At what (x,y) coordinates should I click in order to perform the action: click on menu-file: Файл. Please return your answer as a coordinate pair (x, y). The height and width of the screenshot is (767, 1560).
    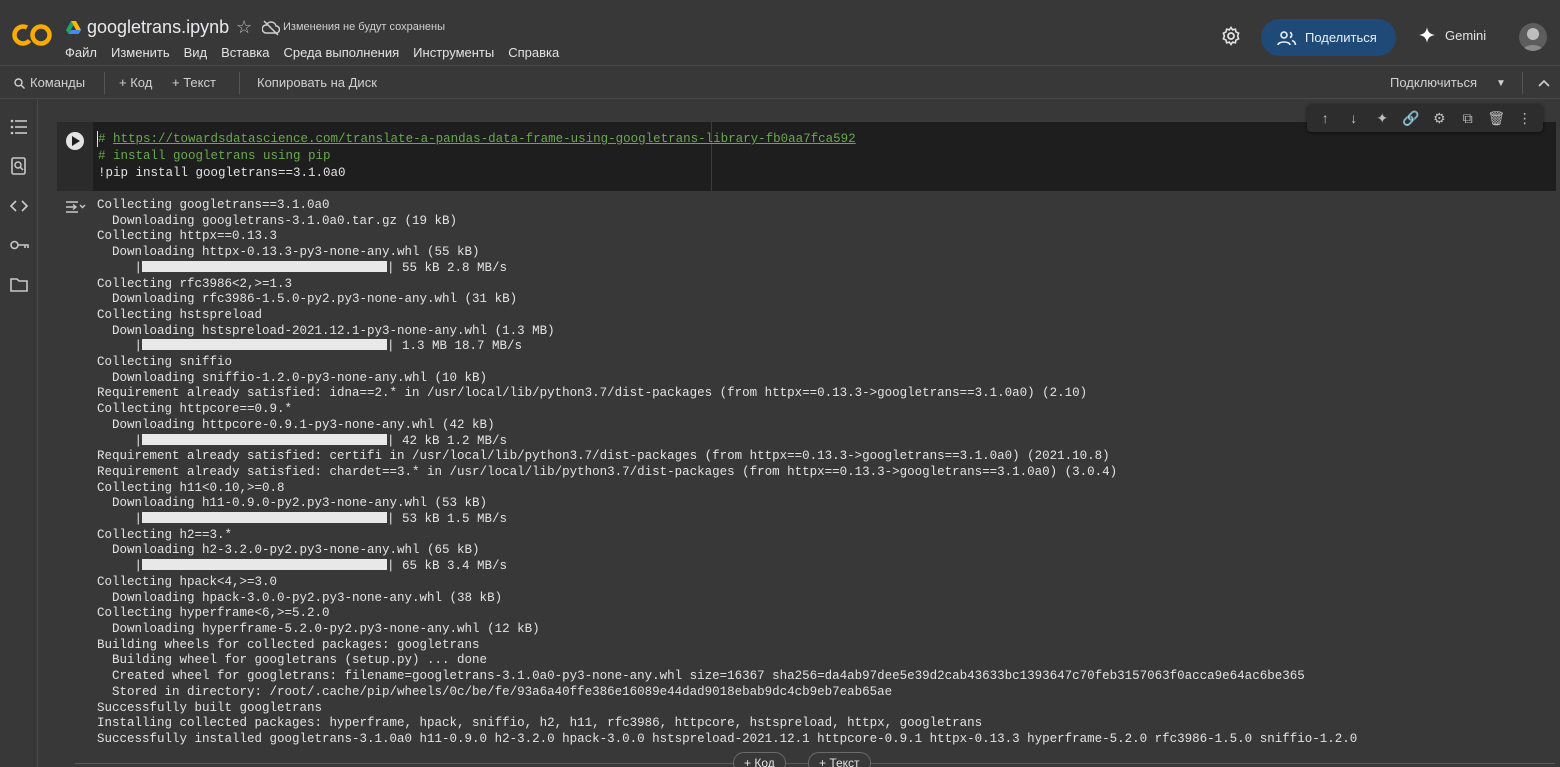
    Looking at the image, I should click on (81, 52).